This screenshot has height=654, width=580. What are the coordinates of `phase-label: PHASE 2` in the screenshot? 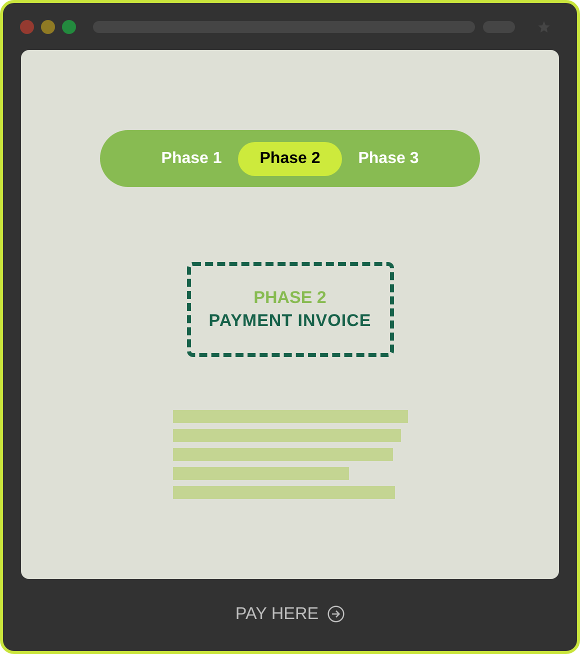 It's located at (290, 297).